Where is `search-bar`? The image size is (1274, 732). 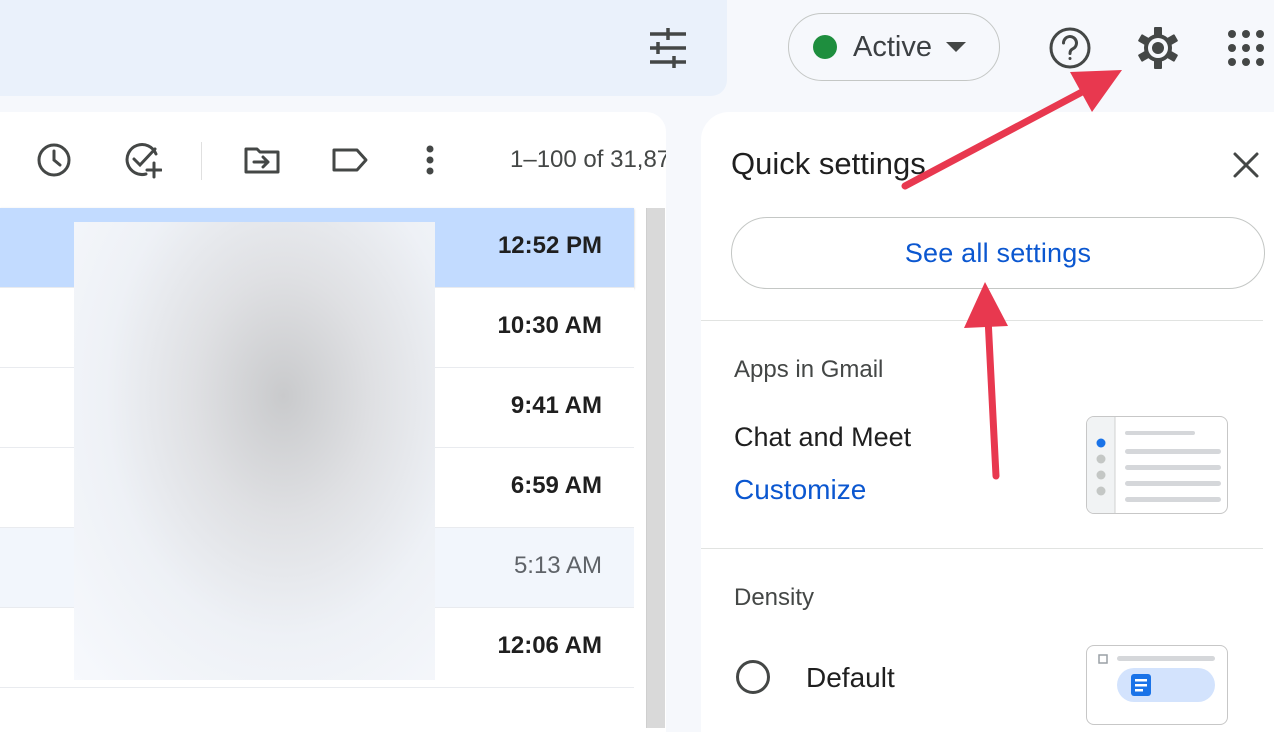
search-bar is located at coordinates (363, 48).